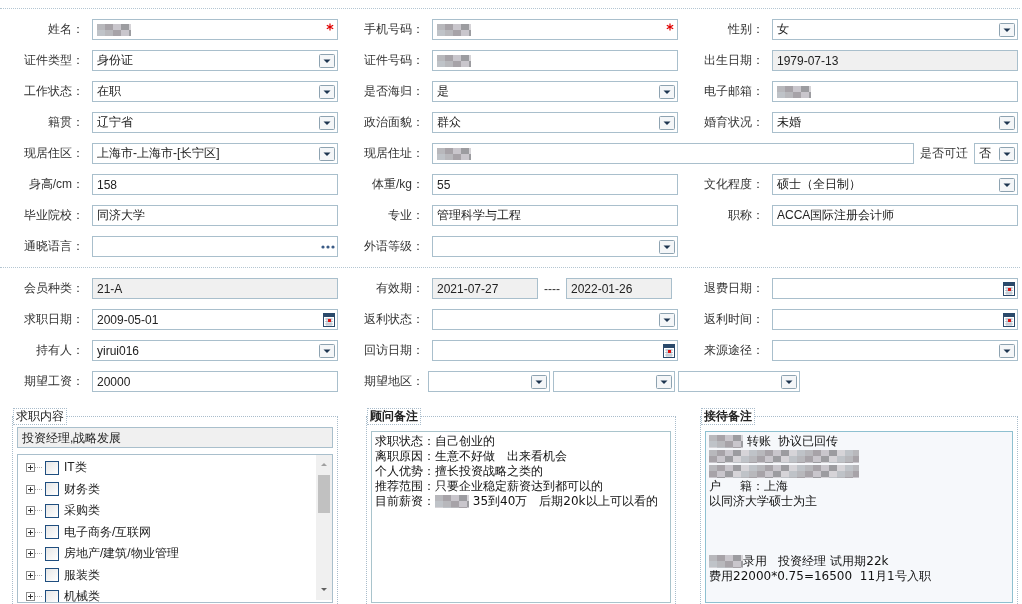 The height and width of the screenshot is (604, 1022). I want to click on field-label: 退费日期：, so click(733, 288).